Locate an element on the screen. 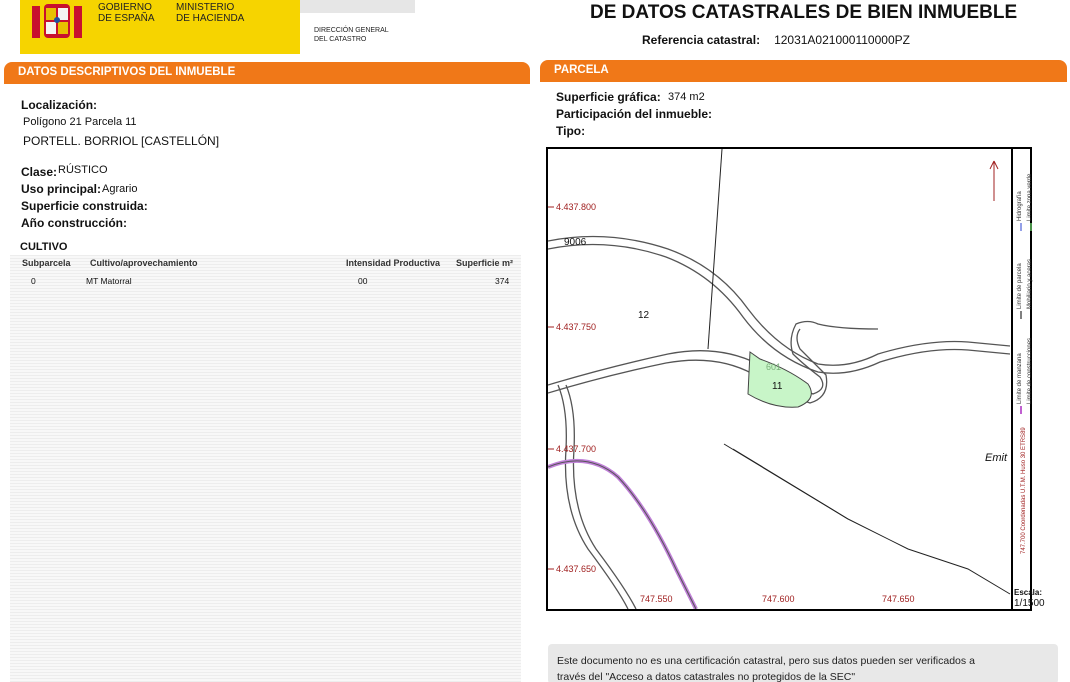 The height and width of the screenshot is (682, 1070). parcel-12-label: 12 is located at coordinates (644, 315).